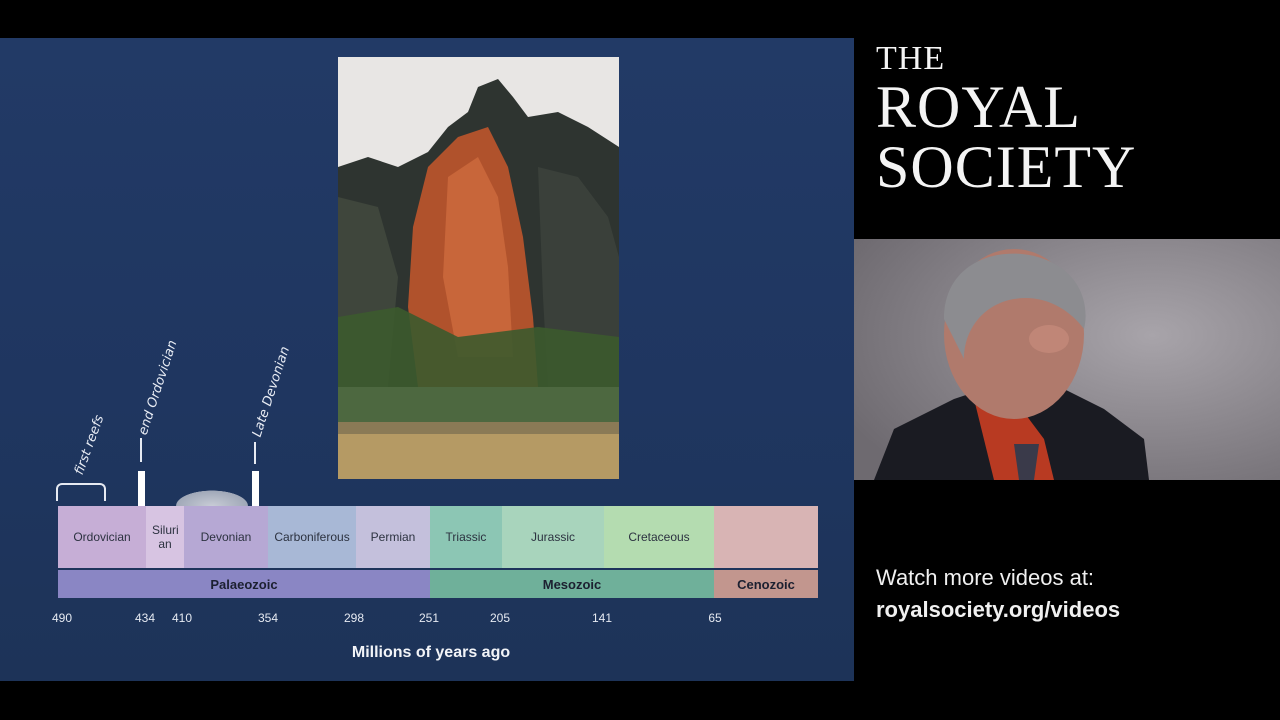 The width and height of the screenshot is (1280, 720). What do you see at coordinates (979, 107) in the screenshot?
I see `brand-royal: ROYAL` at bounding box center [979, 107].